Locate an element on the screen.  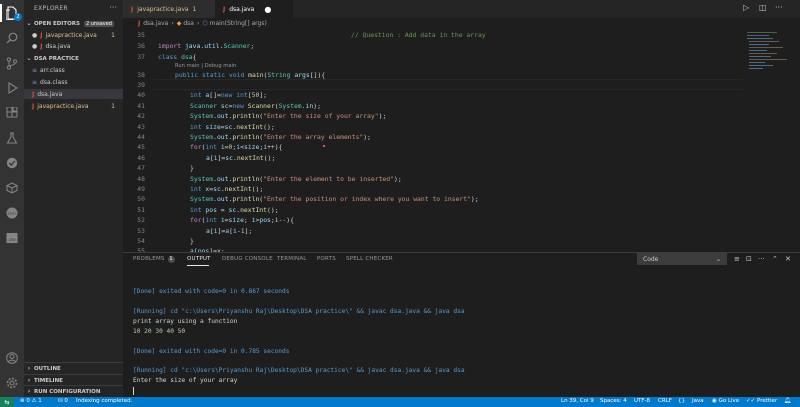
encoding: UTF-8 is located at coordinates (642, 401).